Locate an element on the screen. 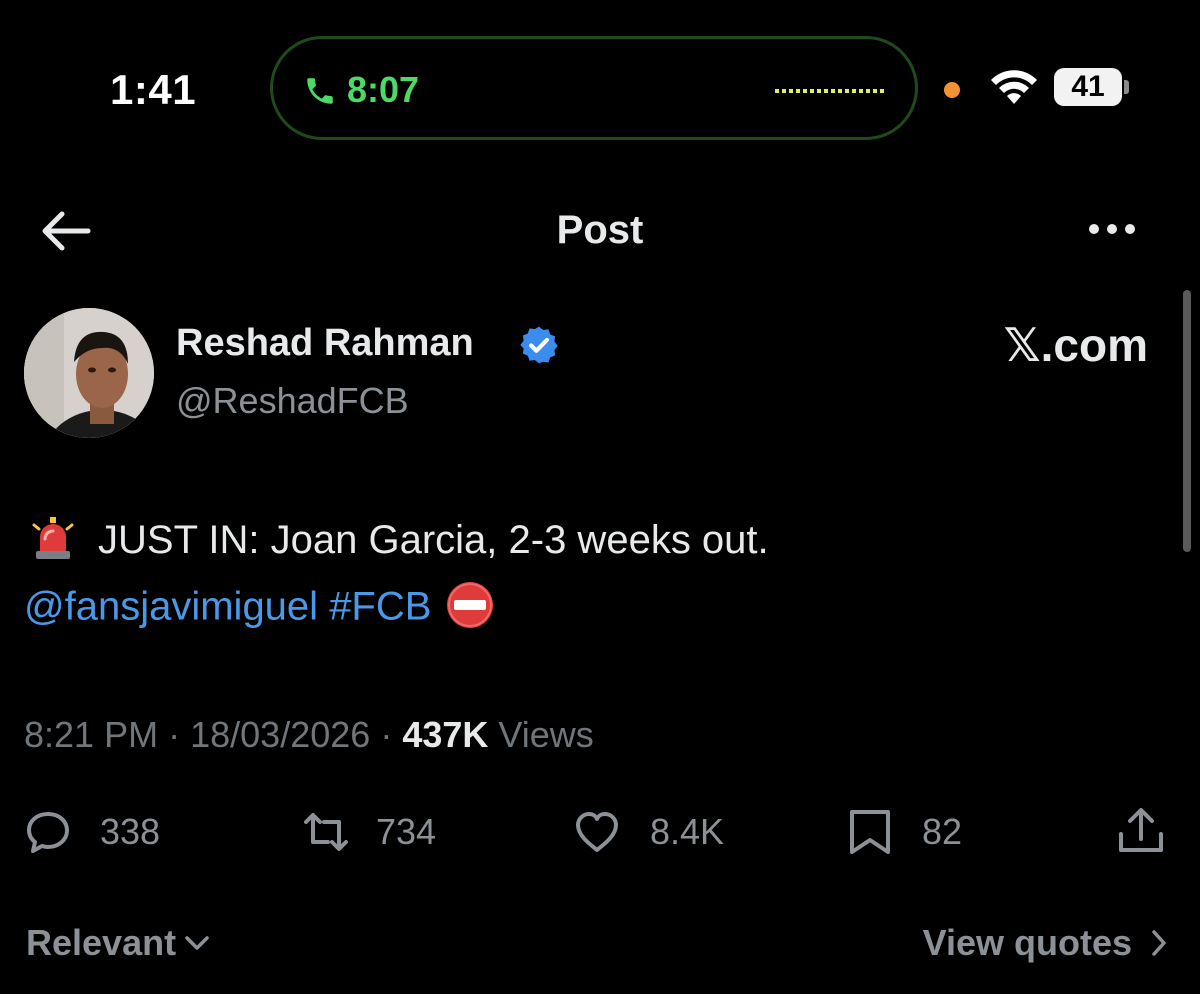 This screenshot has height=994, width=1200. author-avatar is located at coordinates (89, 373).